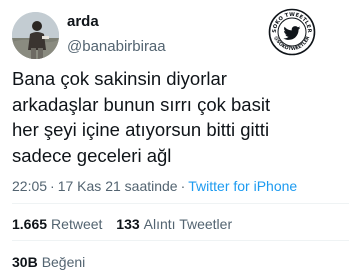 This screenshot has width=349, height=276. What do you see at coordinates (77, 224) in the screenshot?
I see `retweet-label: Retweet` at bounding box center [77, 224].